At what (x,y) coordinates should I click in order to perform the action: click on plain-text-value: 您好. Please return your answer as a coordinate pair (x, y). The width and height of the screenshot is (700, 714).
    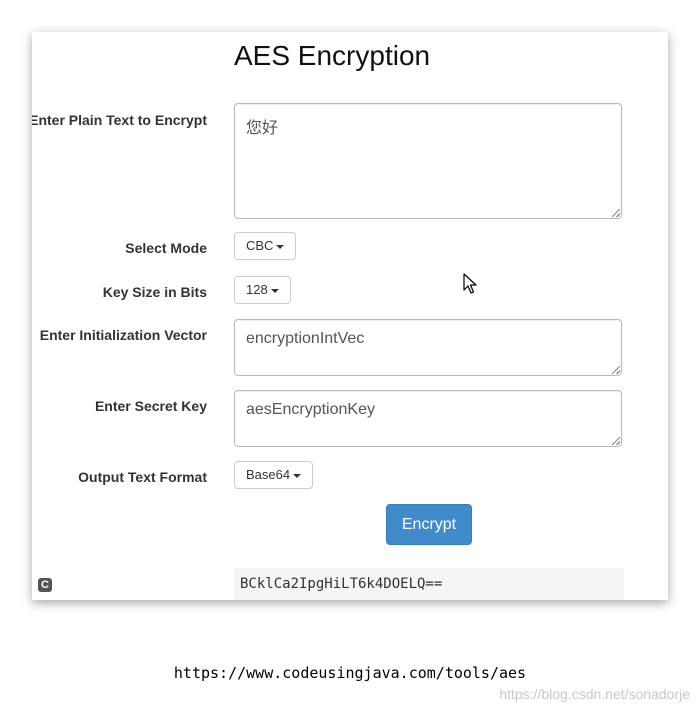
    Looking at the image, I should click on (262, 128).